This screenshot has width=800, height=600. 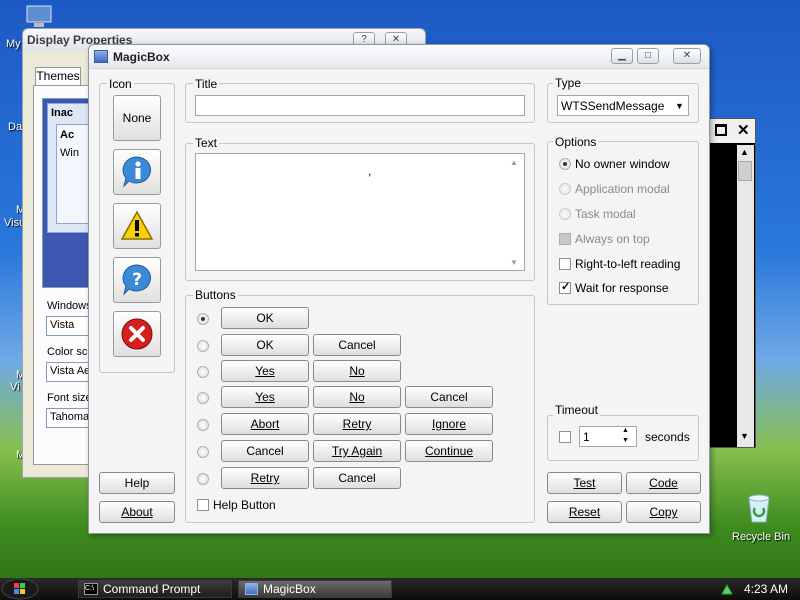 I want to click on row6-try-again-button: Try Again, so click(x=357, y=451).